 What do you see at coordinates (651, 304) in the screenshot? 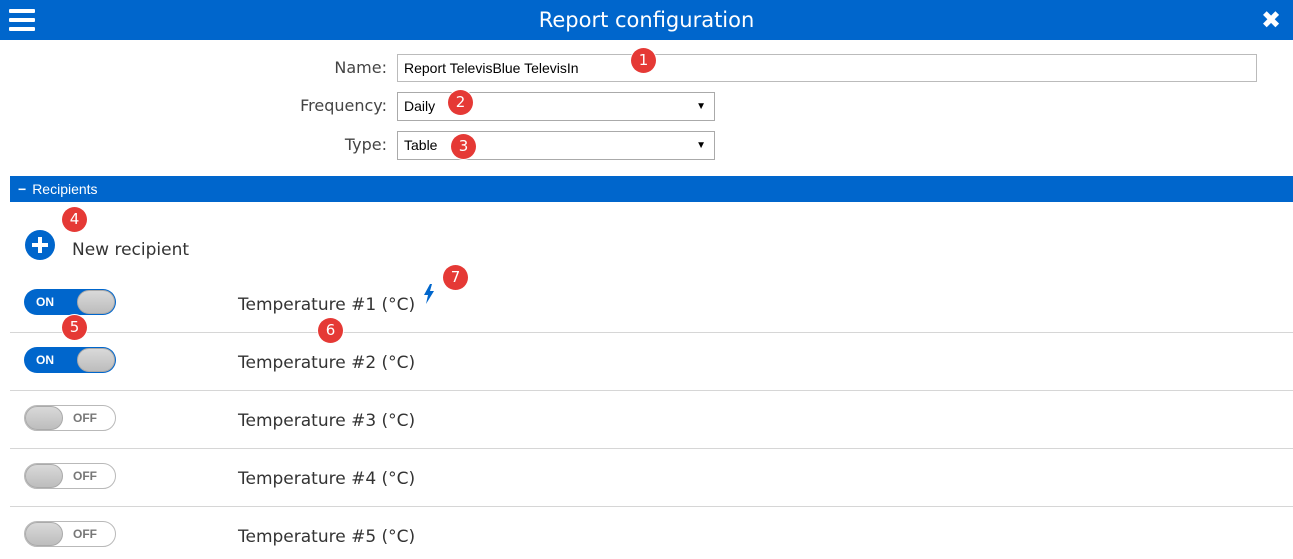
I see `list-item: ON Temperature #1 (°C)` at bounding box center [651, 304].